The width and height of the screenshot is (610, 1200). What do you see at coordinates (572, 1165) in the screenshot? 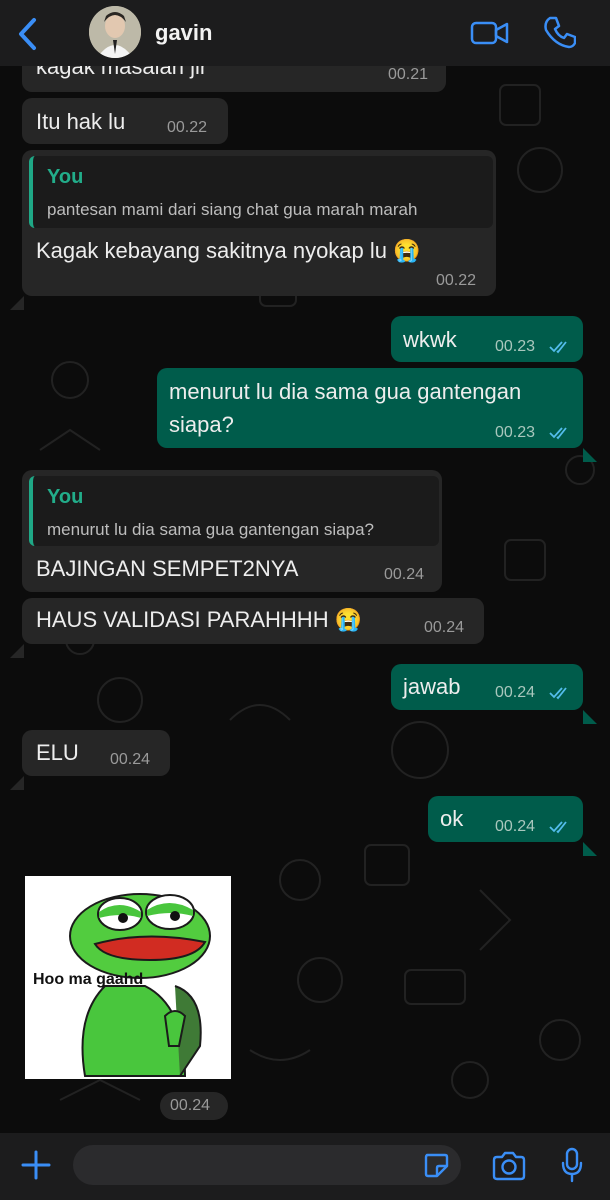
I see `microphone-icon` at bounding box center [572, 1165].